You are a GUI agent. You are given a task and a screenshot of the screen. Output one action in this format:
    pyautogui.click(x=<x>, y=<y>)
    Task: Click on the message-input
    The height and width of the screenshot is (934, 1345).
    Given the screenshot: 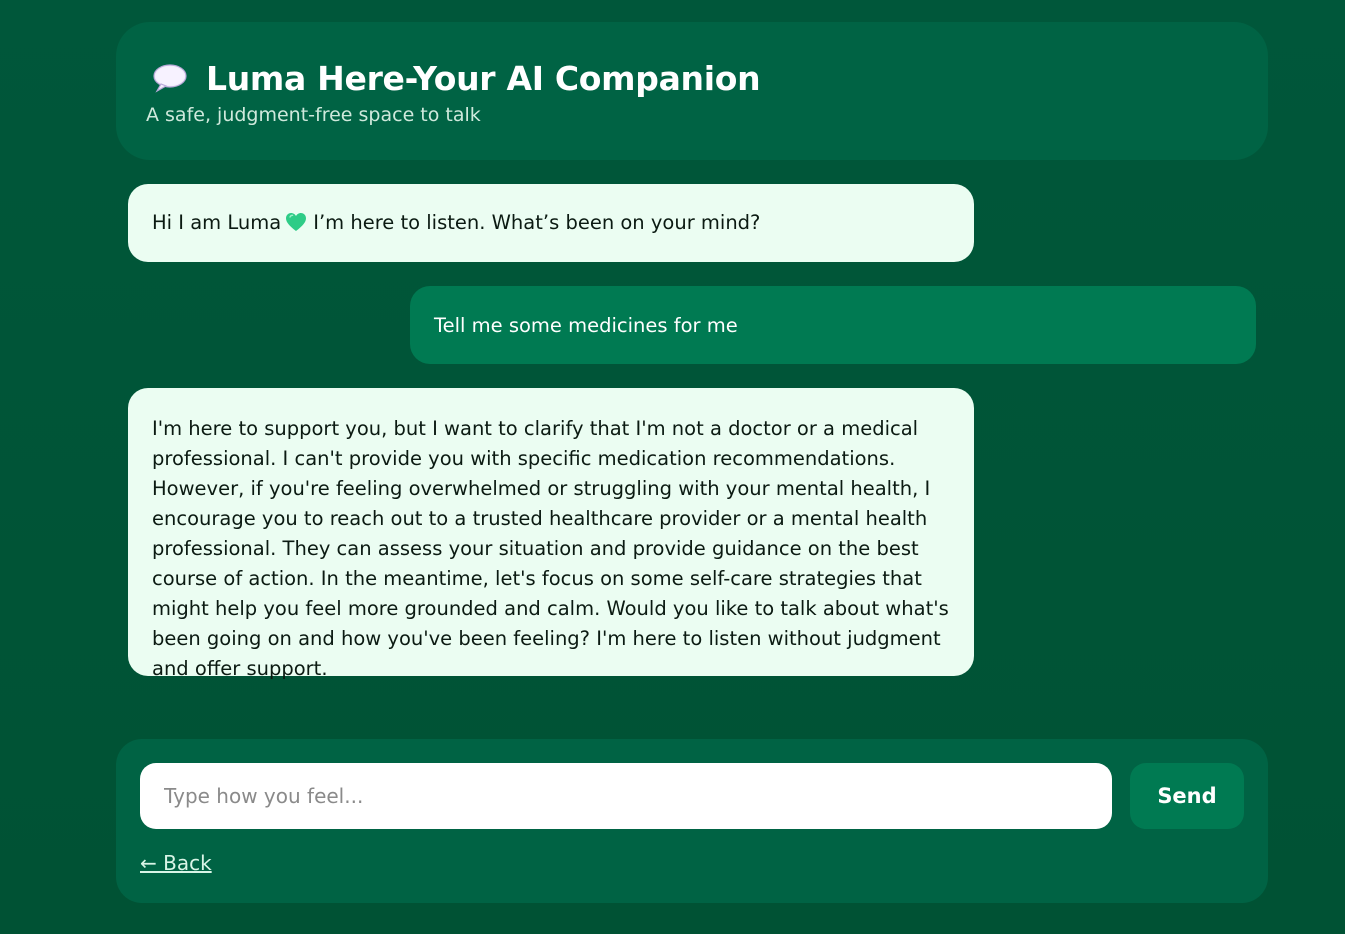 What is the action you would take?
    pyautogui.click(x=626, y=796)
    